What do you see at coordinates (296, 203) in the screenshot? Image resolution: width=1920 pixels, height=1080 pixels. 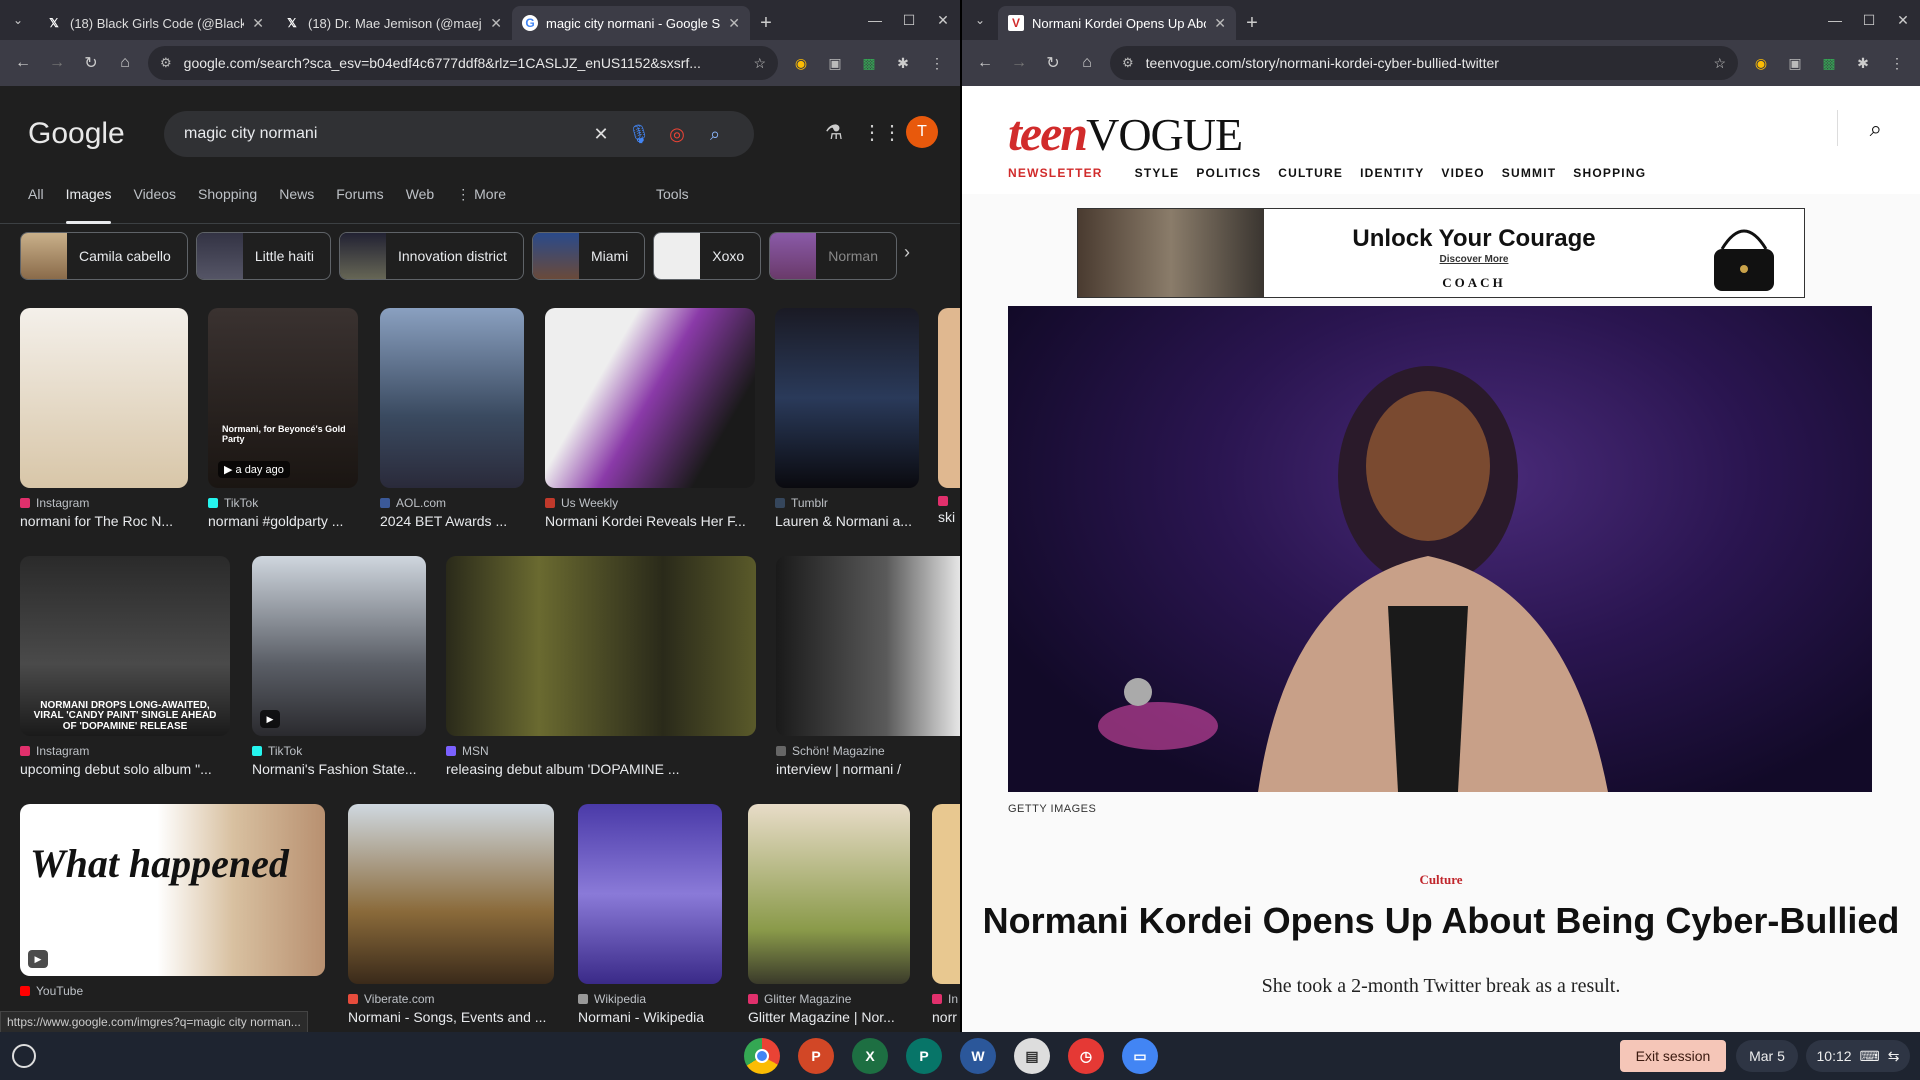 I see `tab-news: News` at bounding box center [296, 203].